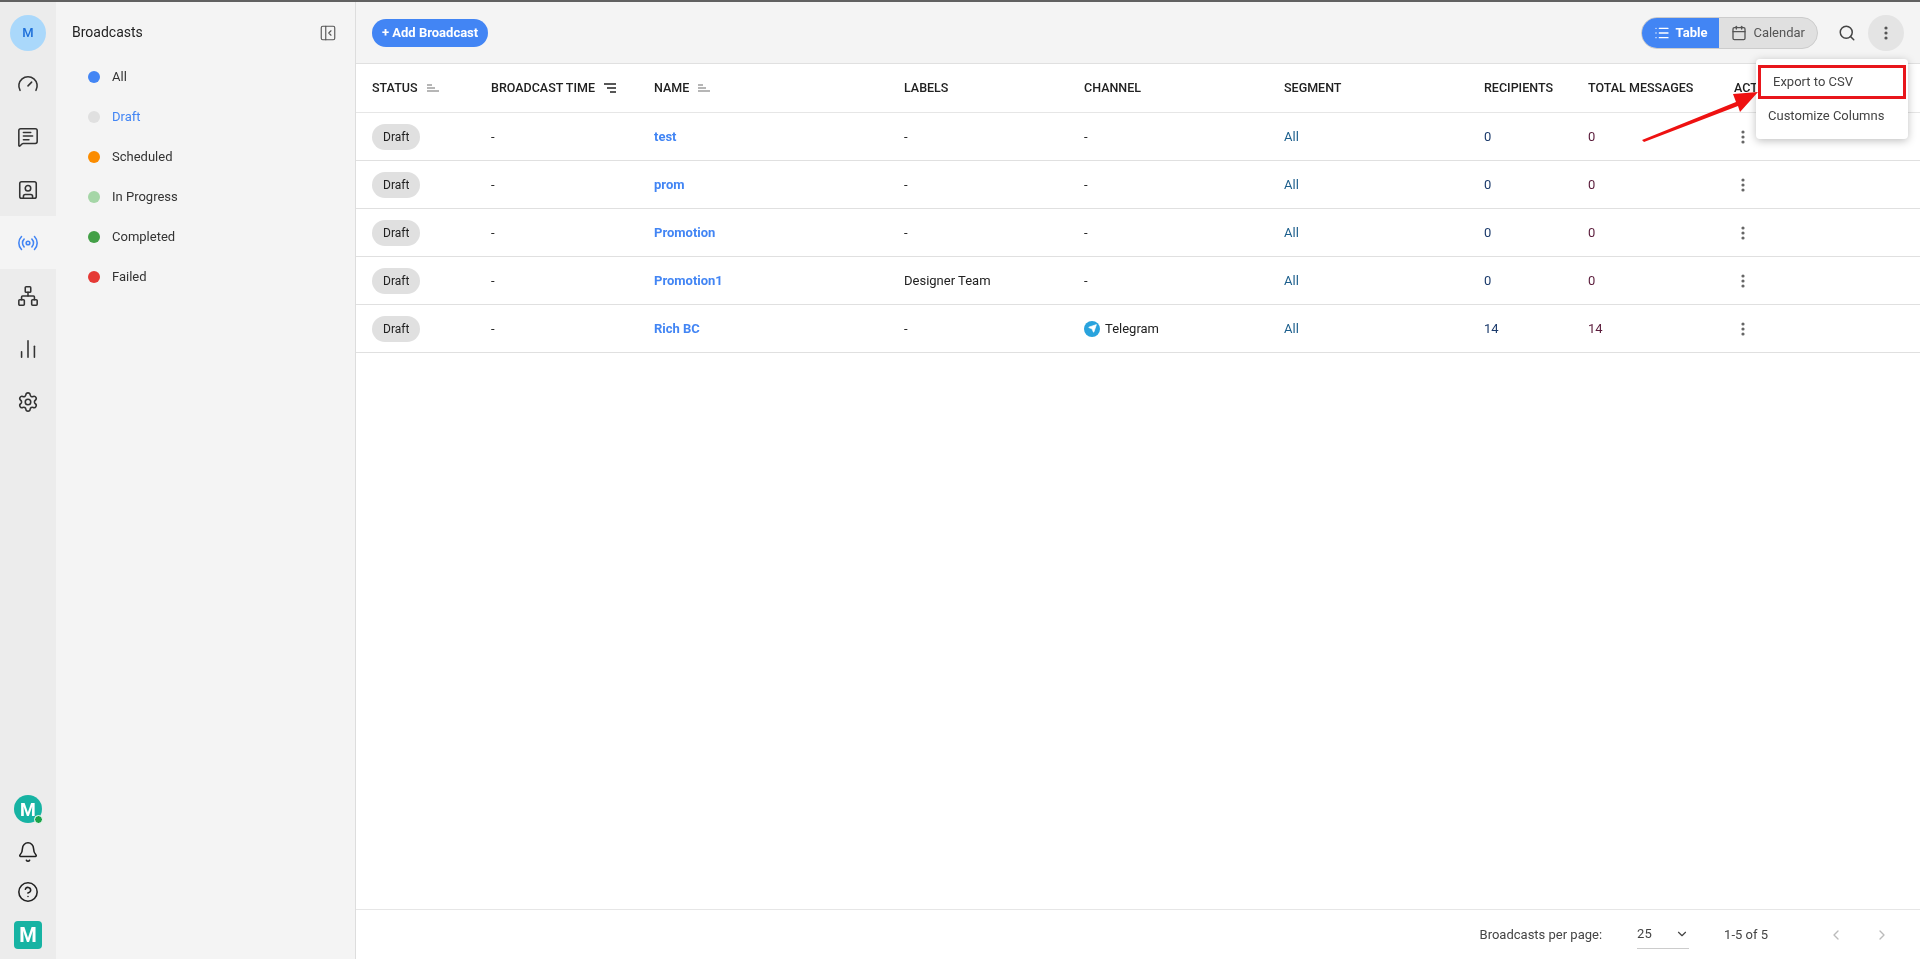 The image size is (1920, 959). Describe the element at coordinates (430, 32) in the screenshot. I see `add-broadcast-button: + Add Broadcast` at that location.